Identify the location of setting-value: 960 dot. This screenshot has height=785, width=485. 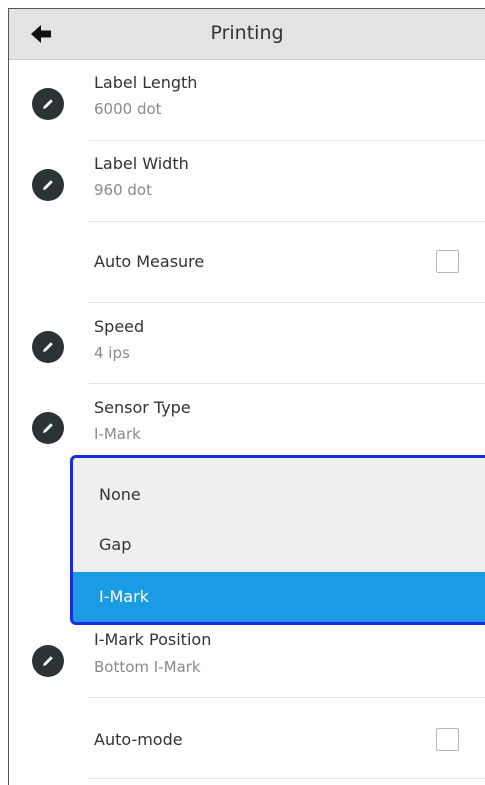
(123, 190).